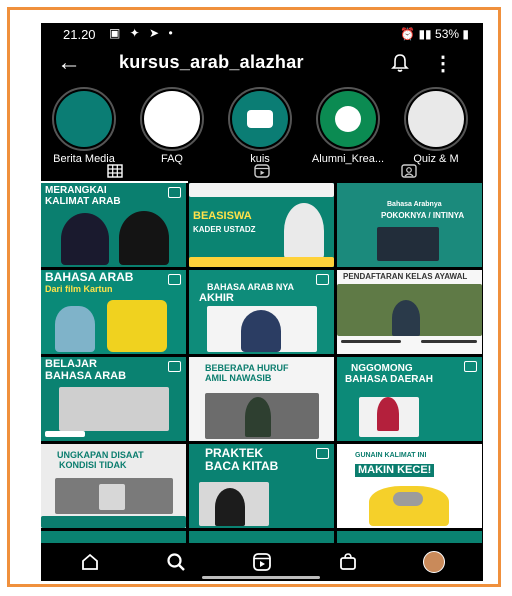 This screenshot has height=596, width=512. Describe the element at coordinates (93, 465) in the screenshot. I see `post-subtitle: KONDISI TIDAK` at that location.